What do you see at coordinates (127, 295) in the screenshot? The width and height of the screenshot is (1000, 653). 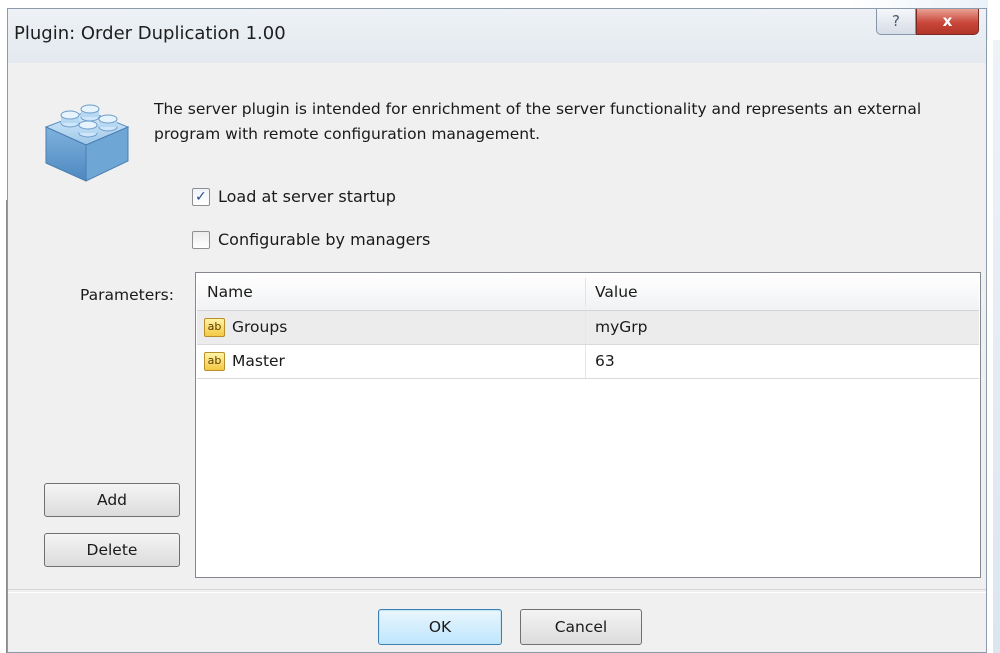 I see `parameters-label: Parameters:` at bounding box center [127, 295].